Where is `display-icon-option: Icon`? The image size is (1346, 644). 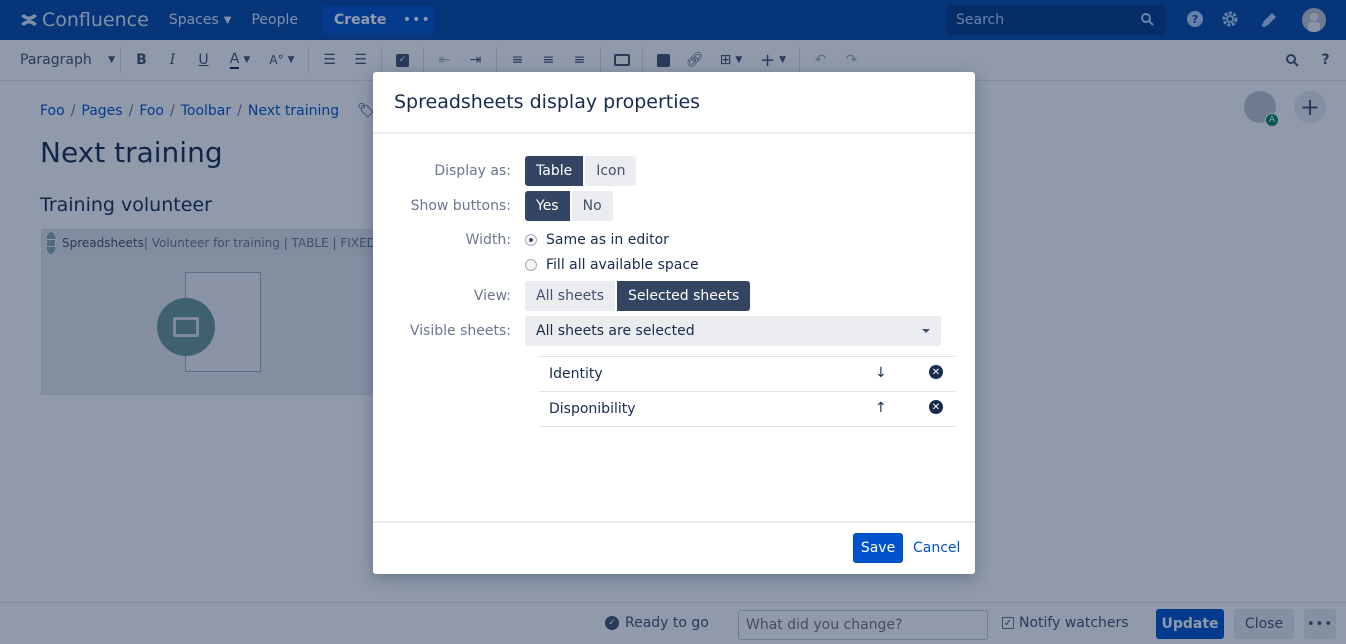 display-icon-option: Icon is located at coordinates (611, 171).